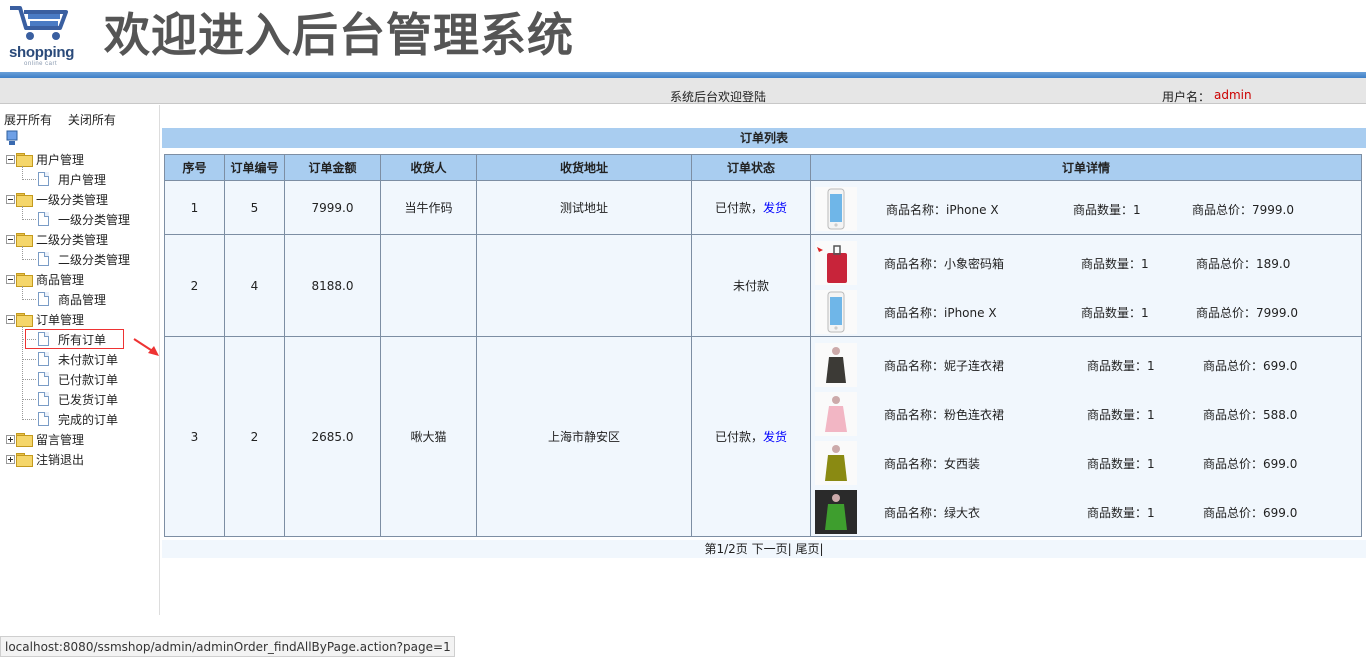 Image resolution: width=1366 pixels, height=657 pixels. I want to click on tree-group-3: 商品管理, so click(45, 279).